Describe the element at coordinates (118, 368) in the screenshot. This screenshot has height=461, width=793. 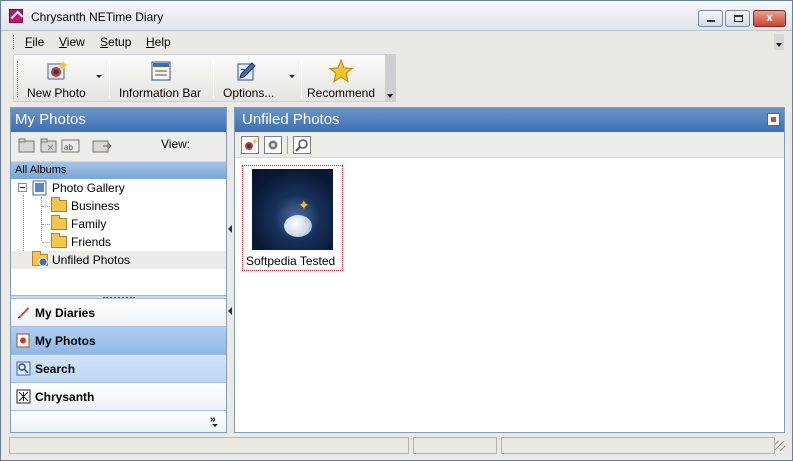
I see `nav-search: Search` at that location.